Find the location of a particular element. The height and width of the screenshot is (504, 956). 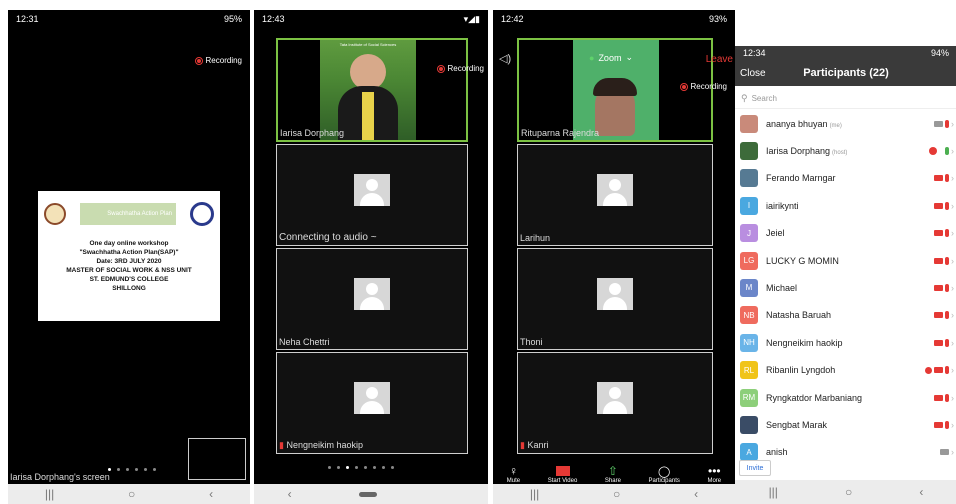

participant-row: Iiairikynti › is located at coordinates (845, 206).